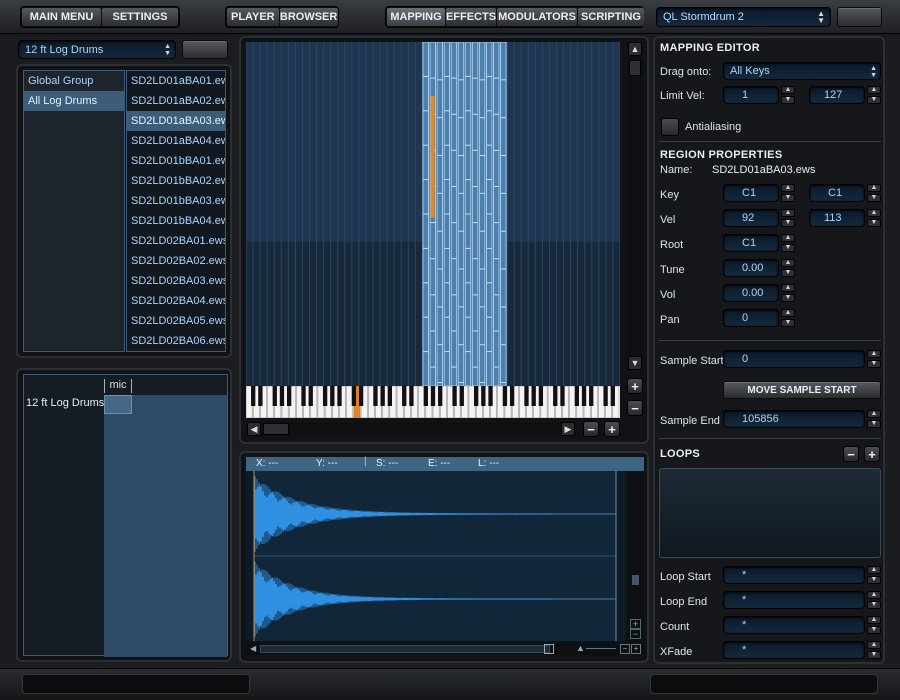 The height and width of the screenshot is (700, 900). I want to click on sample-start-spinner: ▲ ▼, so click(874, 359).